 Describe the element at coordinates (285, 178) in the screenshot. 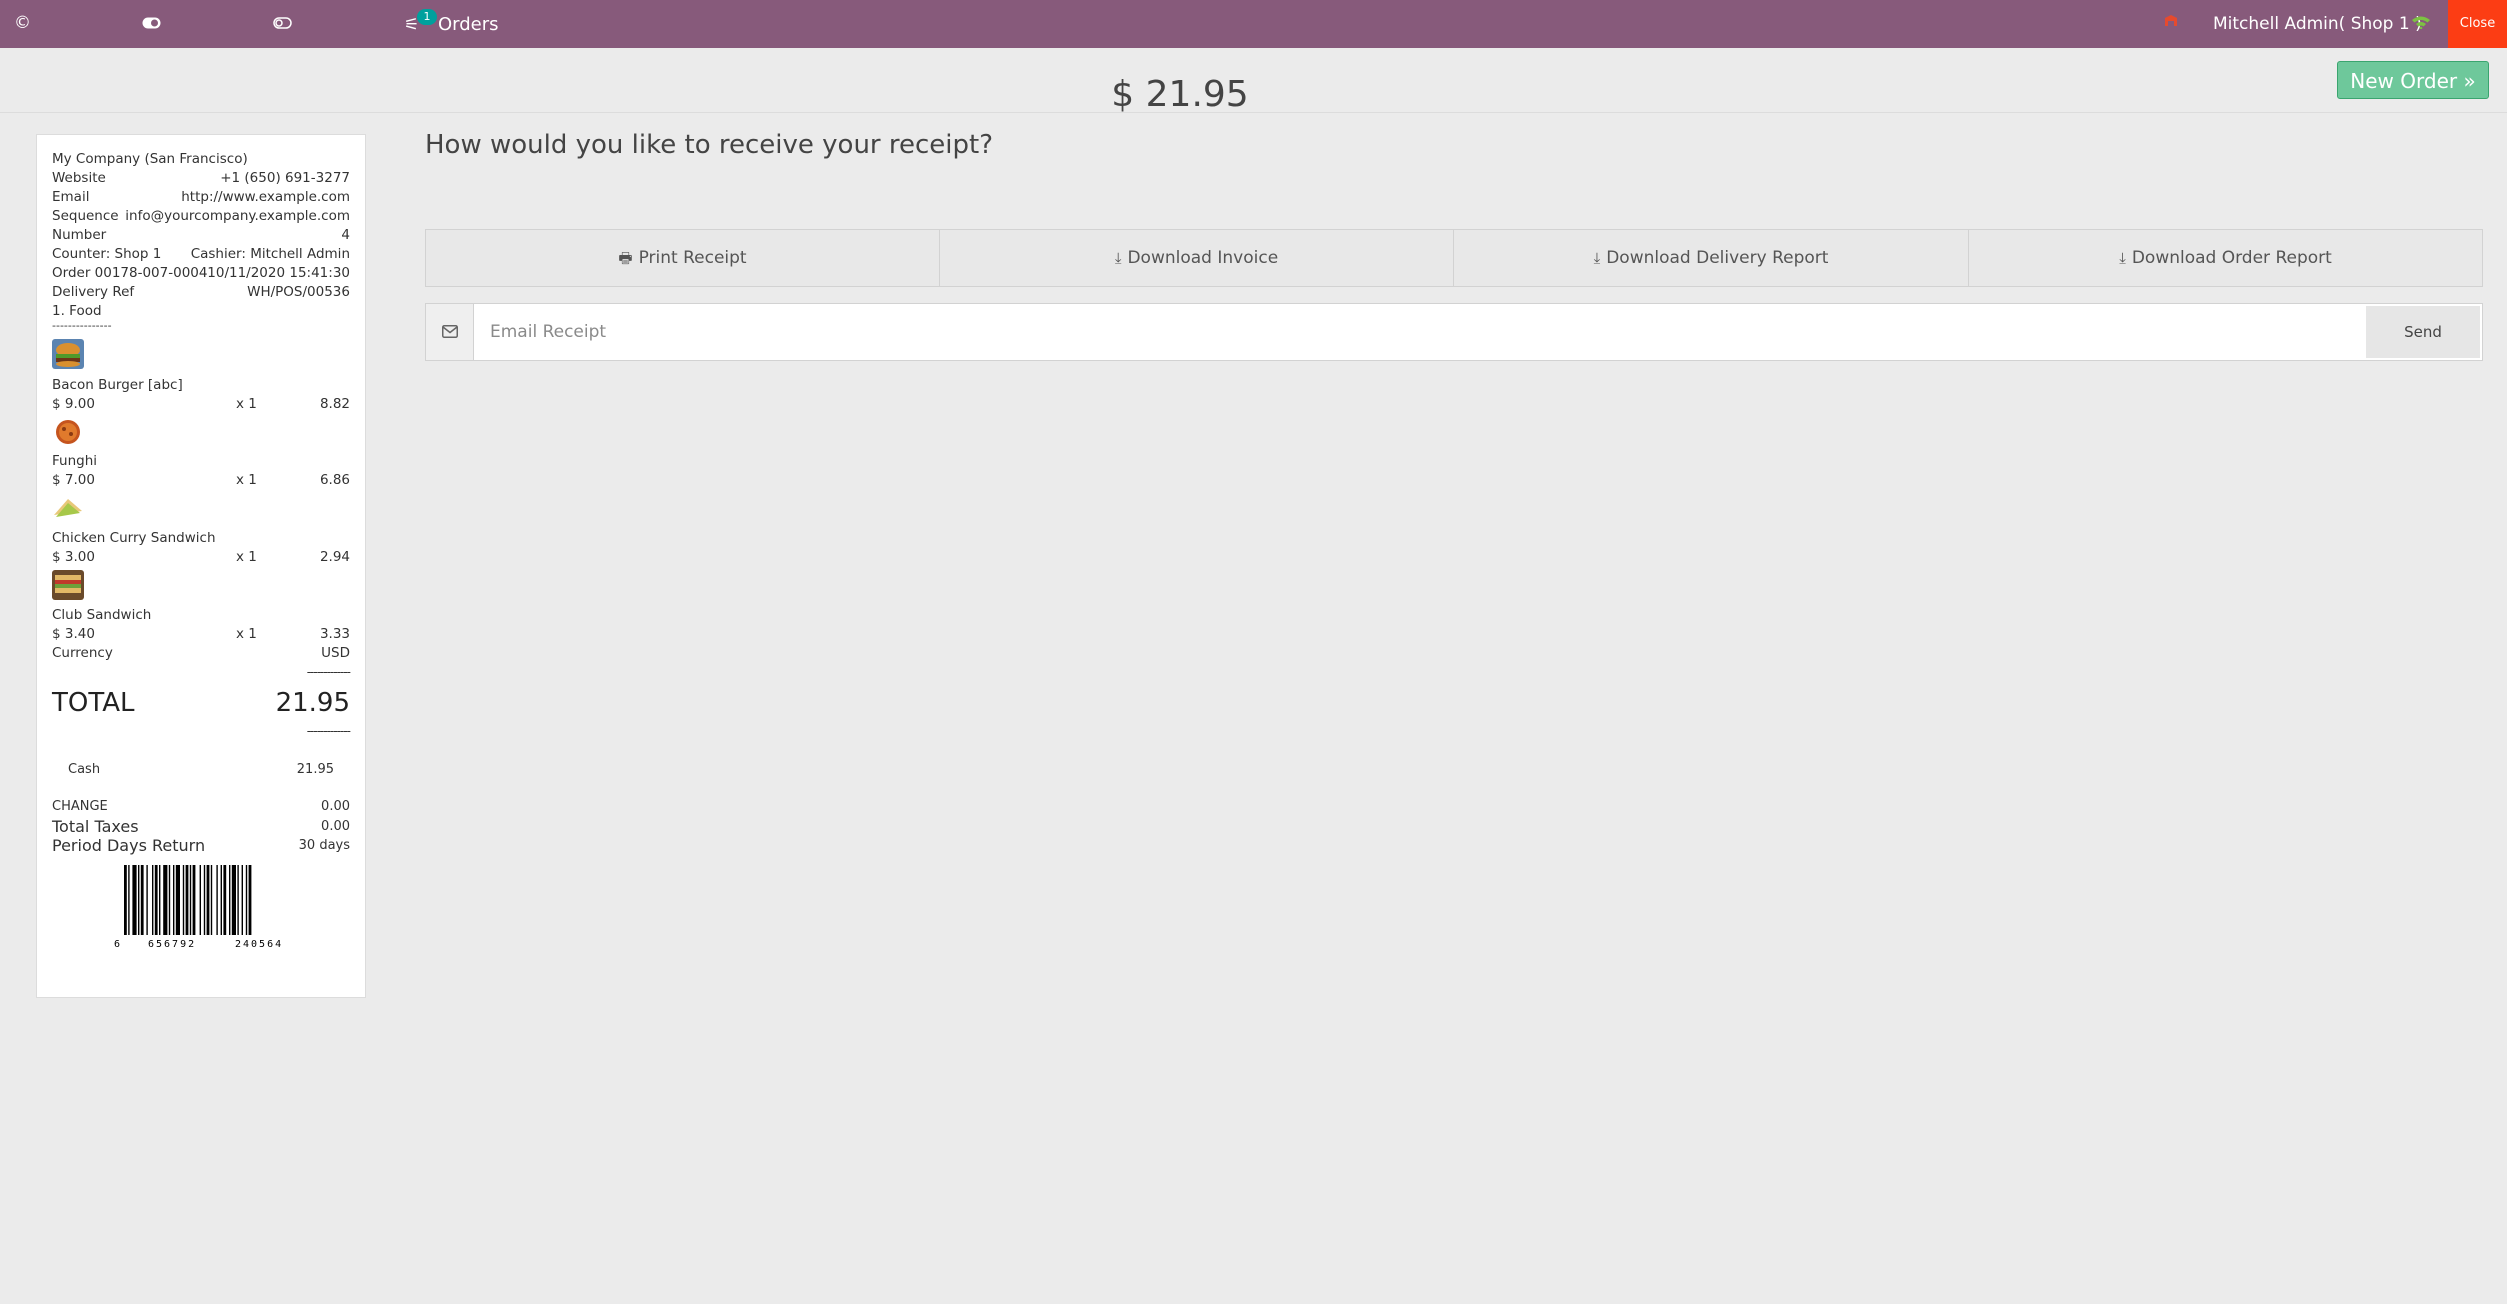

I see `website-value: +1 (650) 691-3277` at that location.